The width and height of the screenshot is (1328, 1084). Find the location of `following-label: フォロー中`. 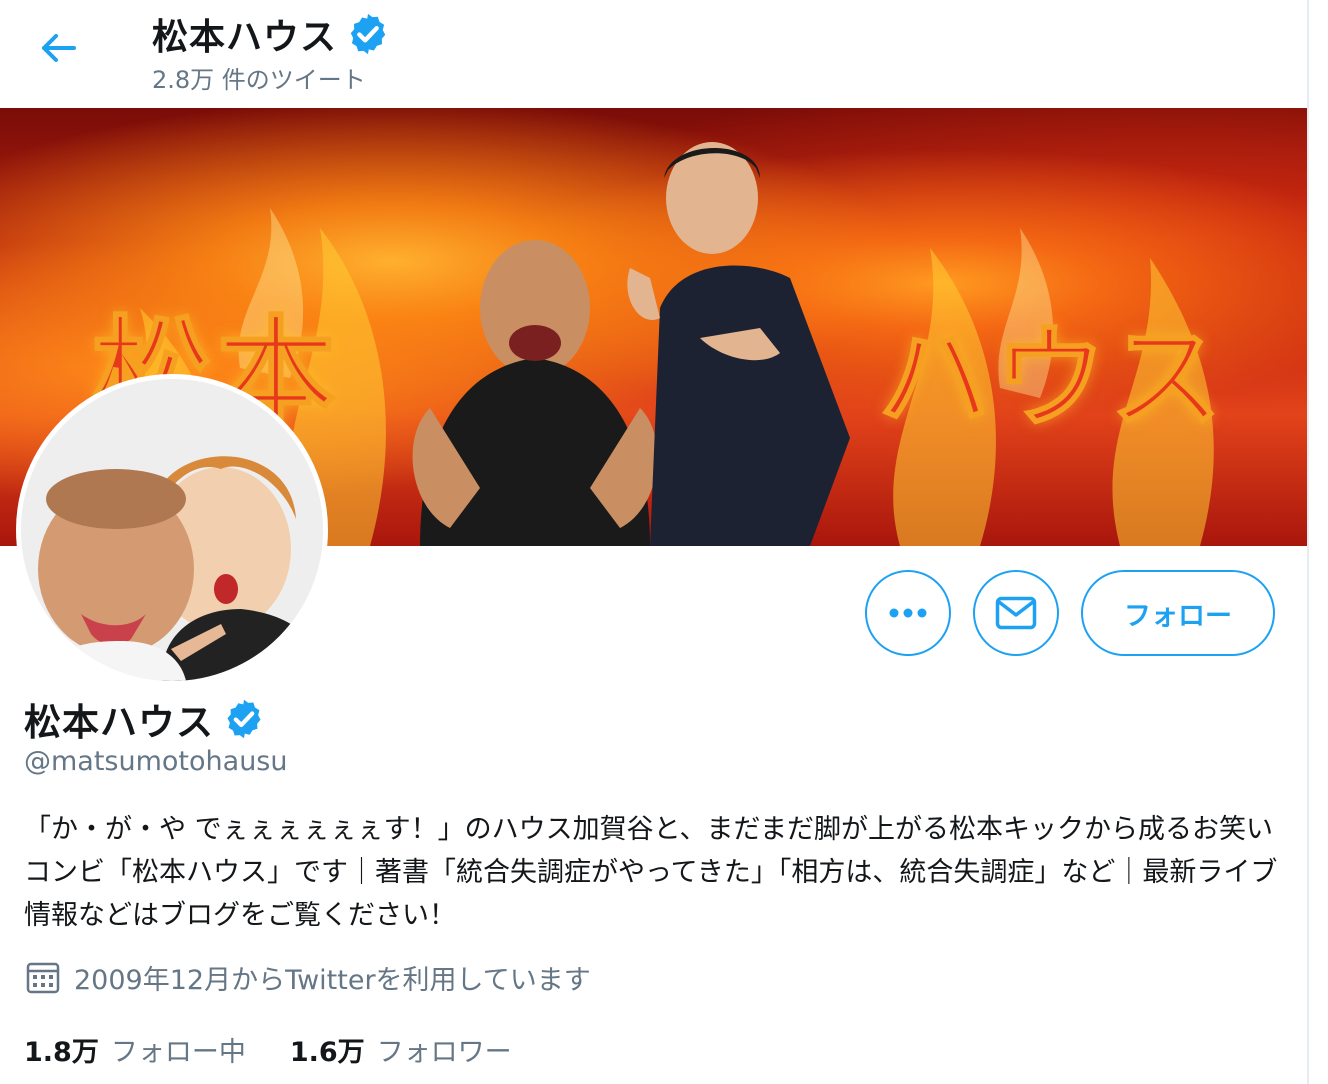

following-label: フォロー中 is located at coordinates (178, 1052).